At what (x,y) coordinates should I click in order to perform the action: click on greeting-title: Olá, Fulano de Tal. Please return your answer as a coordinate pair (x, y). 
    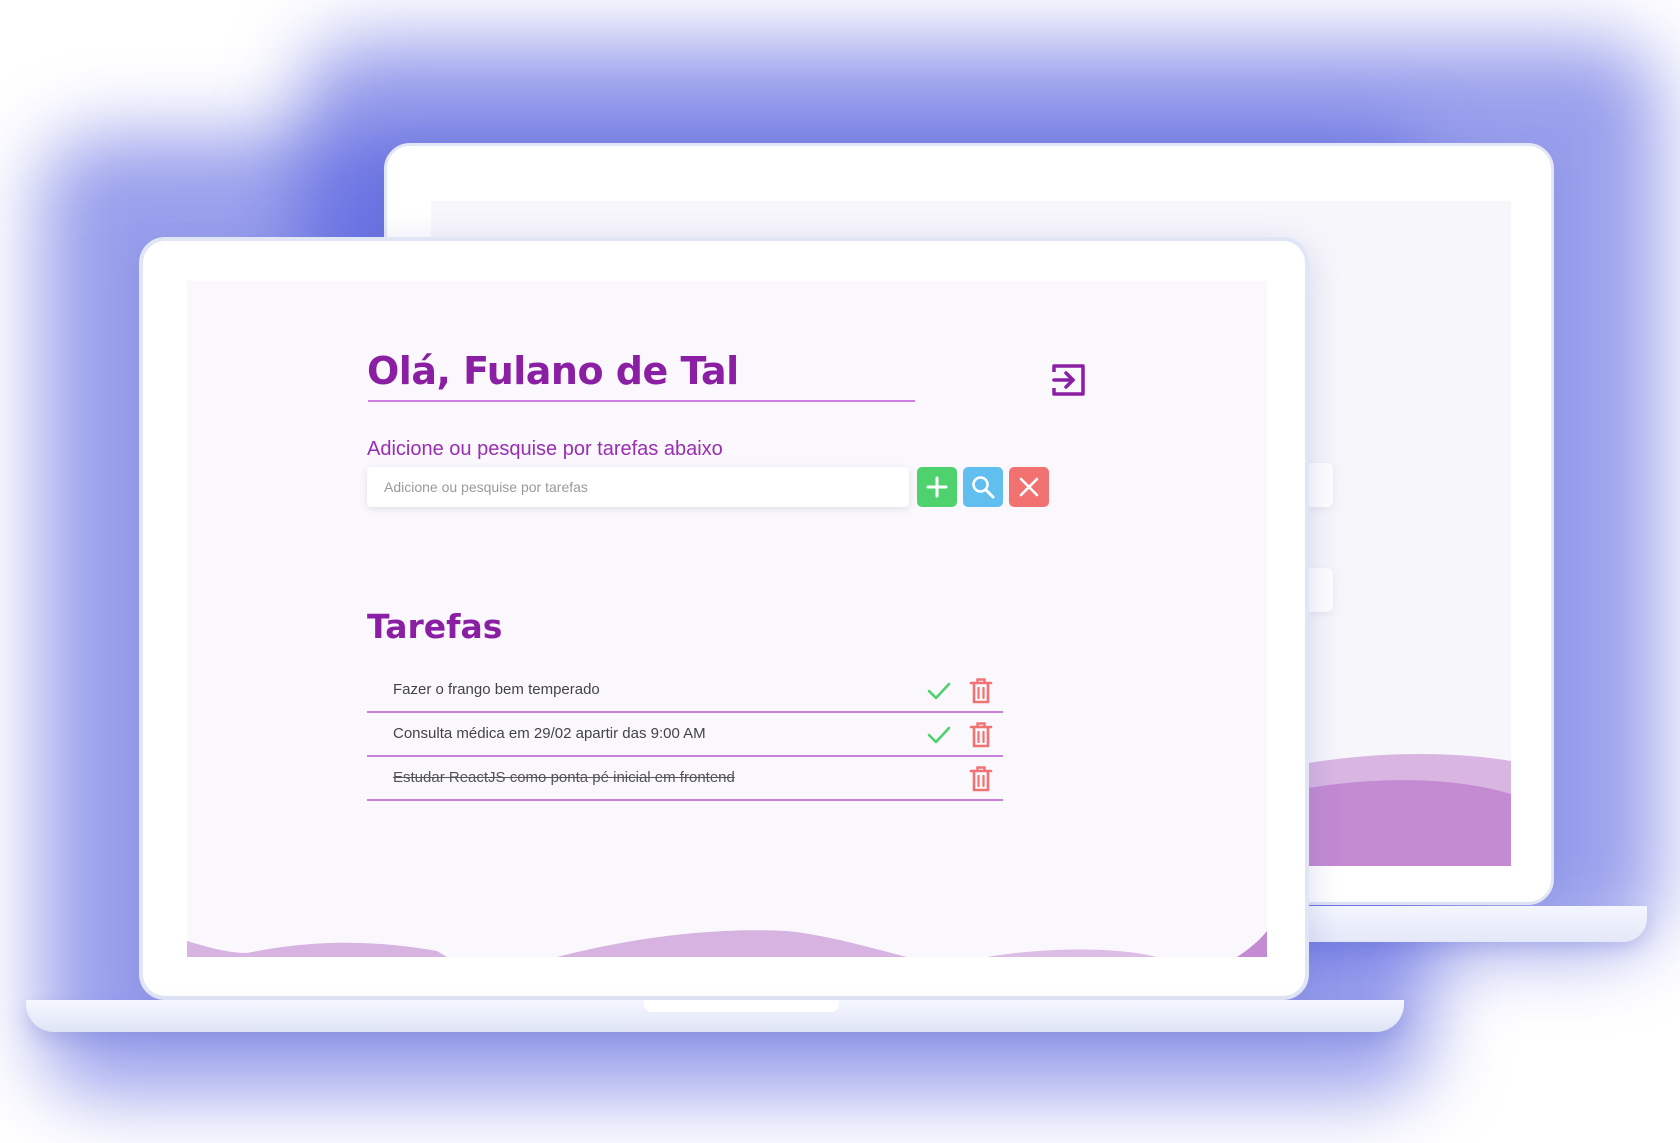
    Looking at the image, I should click on (553, 371).